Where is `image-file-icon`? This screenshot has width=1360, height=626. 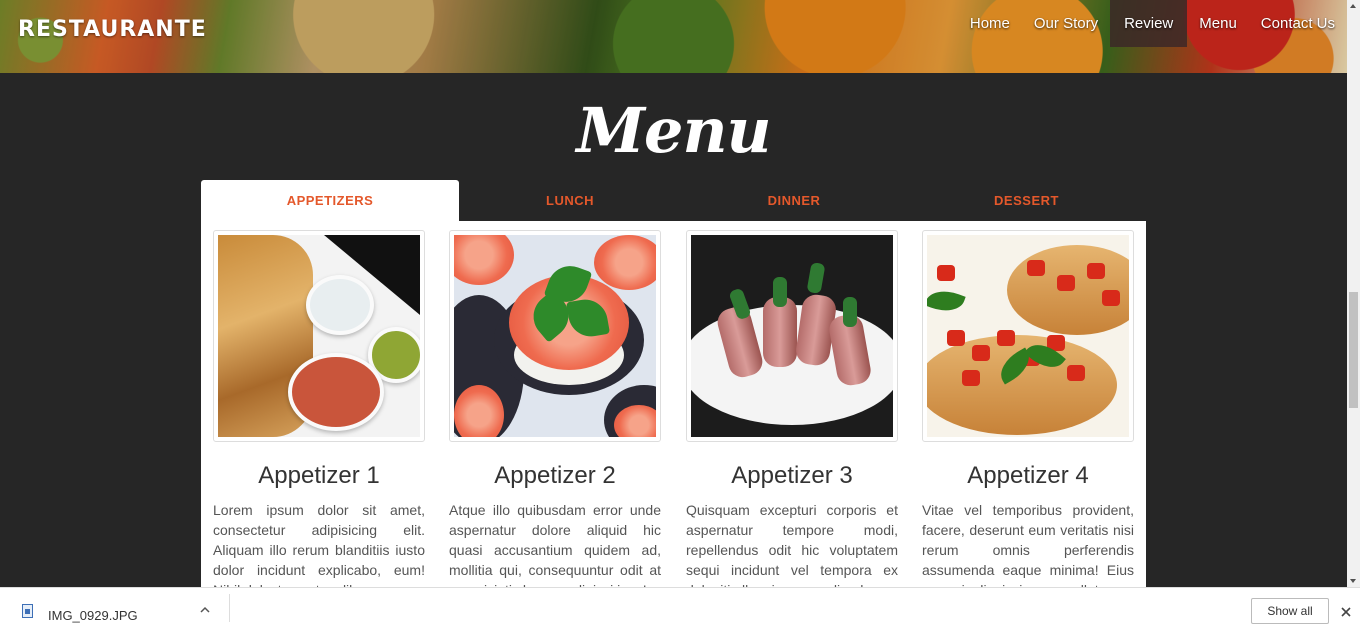 image-file-icon is located at coordinates (27, 611).